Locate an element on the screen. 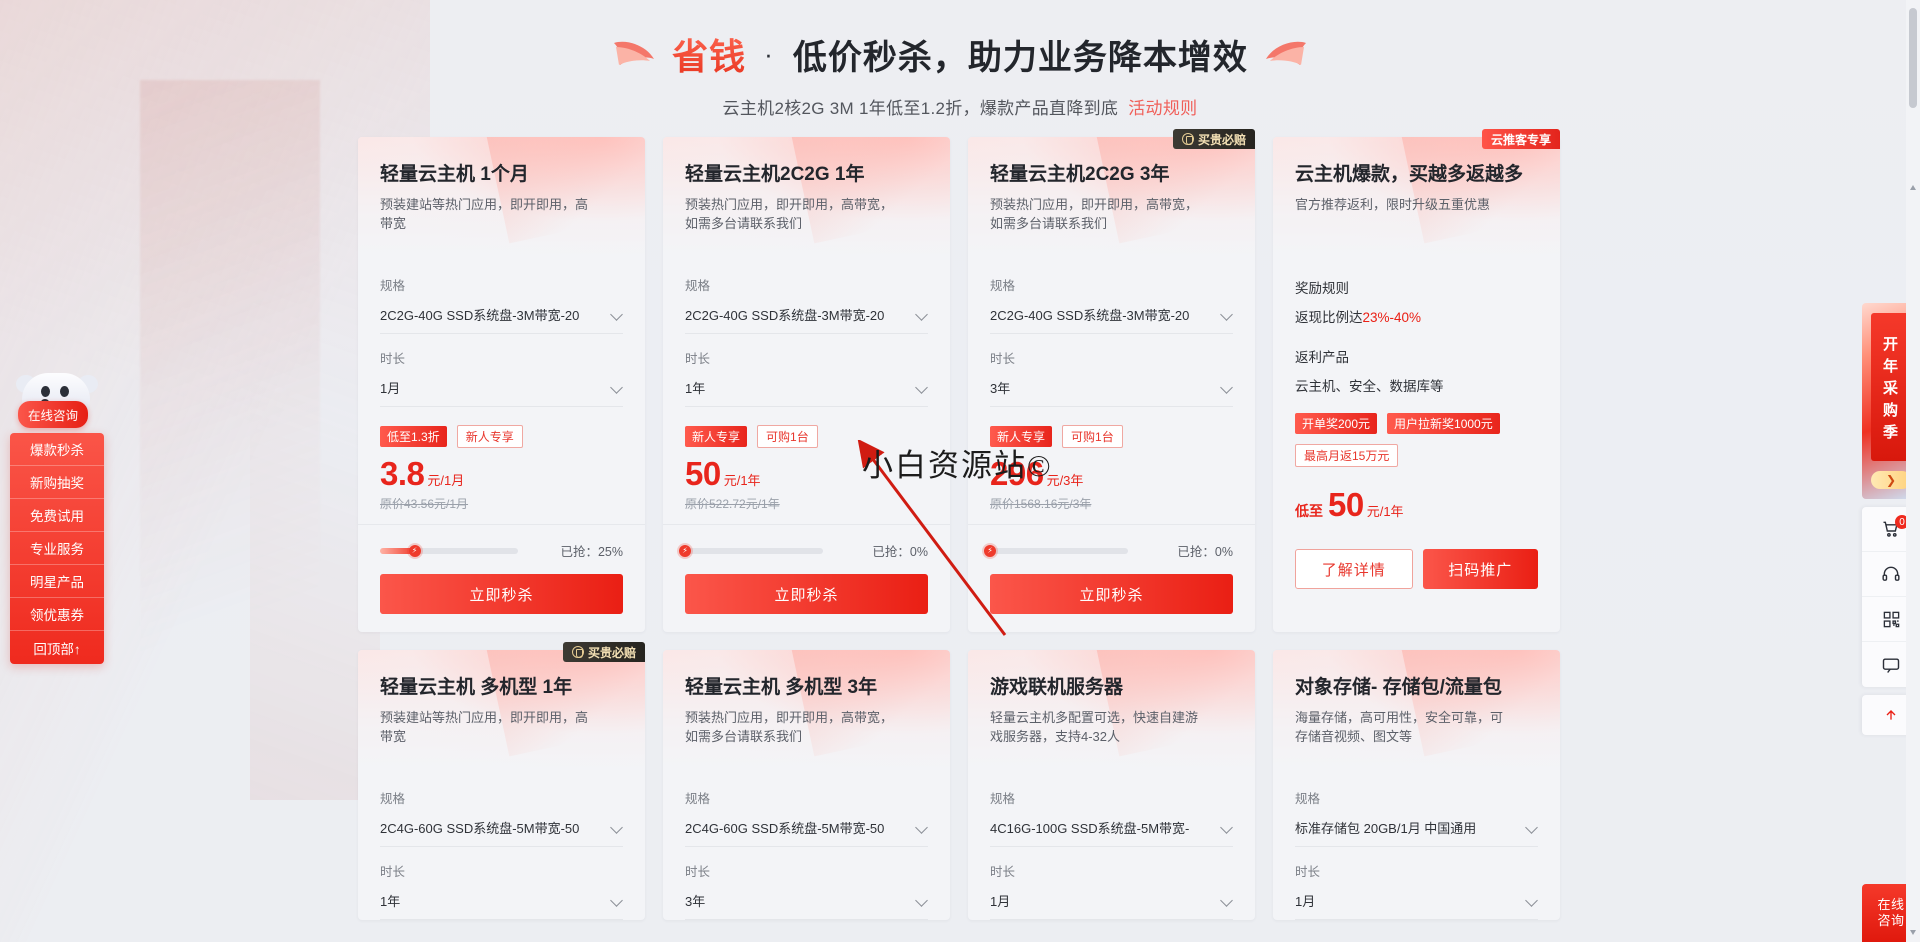 Image resolution: width=1920 pixels, height=942 pixels. nav-item-pro-service: 专业服务 is located at coordinates (57, 548).